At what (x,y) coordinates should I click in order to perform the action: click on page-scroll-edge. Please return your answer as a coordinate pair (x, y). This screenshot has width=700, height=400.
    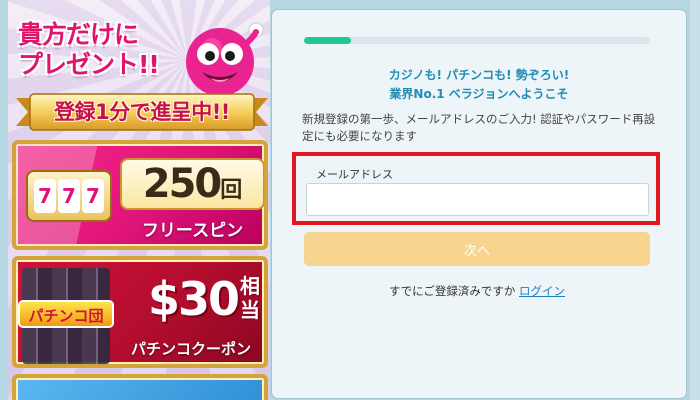
    Looking at the image, I should click on (695, 200).